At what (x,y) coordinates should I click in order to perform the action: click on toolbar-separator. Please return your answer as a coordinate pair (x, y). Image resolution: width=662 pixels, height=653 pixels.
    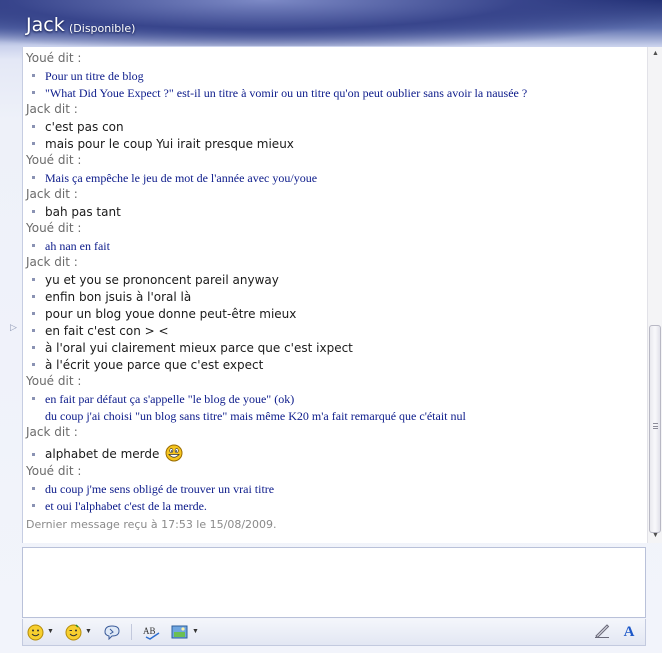
    Looking at the image, I should click on (131, 632).